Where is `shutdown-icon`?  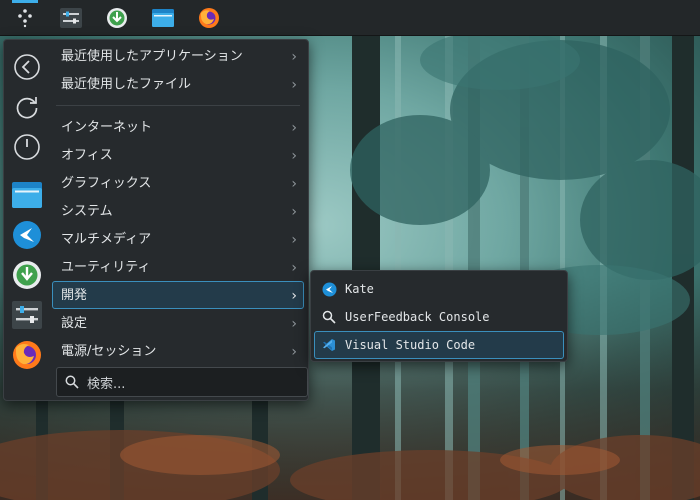 shutdown-icon is located at coordinates (27, 147).